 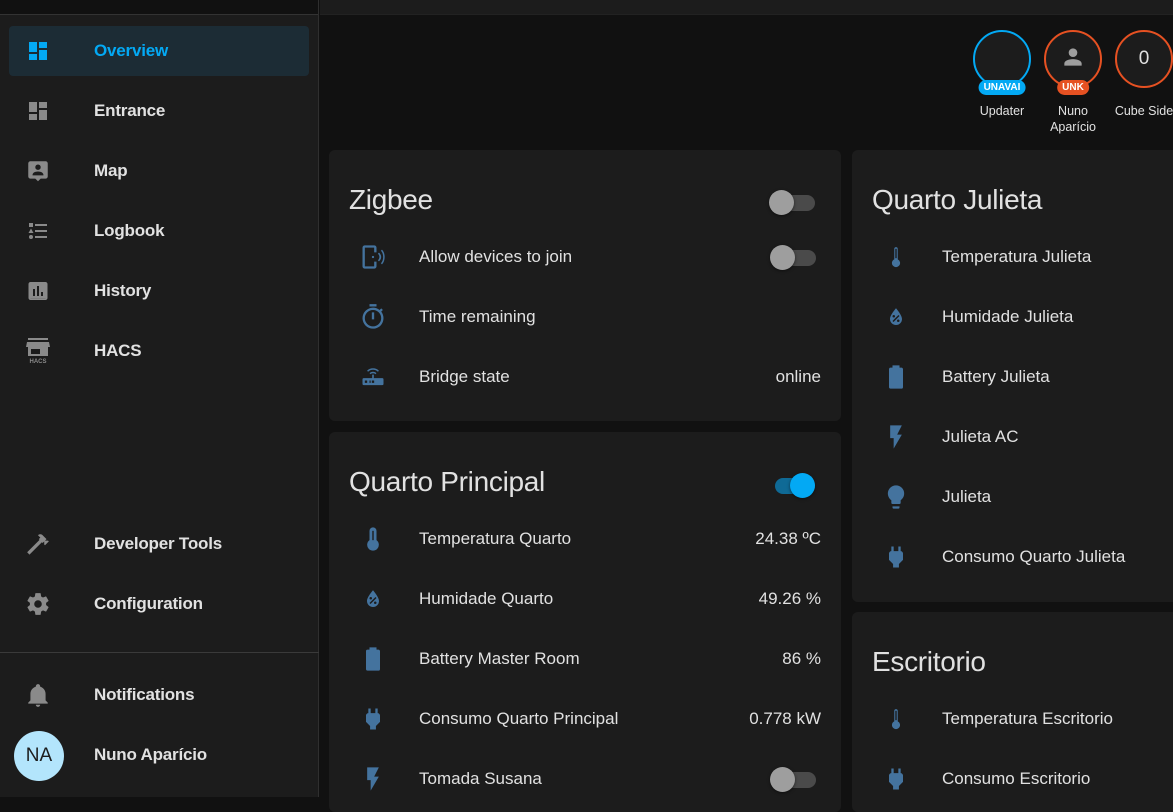 What do you see at coordinates (585, 779) in the screenshot?
I see `entity-row: Tomada Susana` at bounding box center [585, 779].